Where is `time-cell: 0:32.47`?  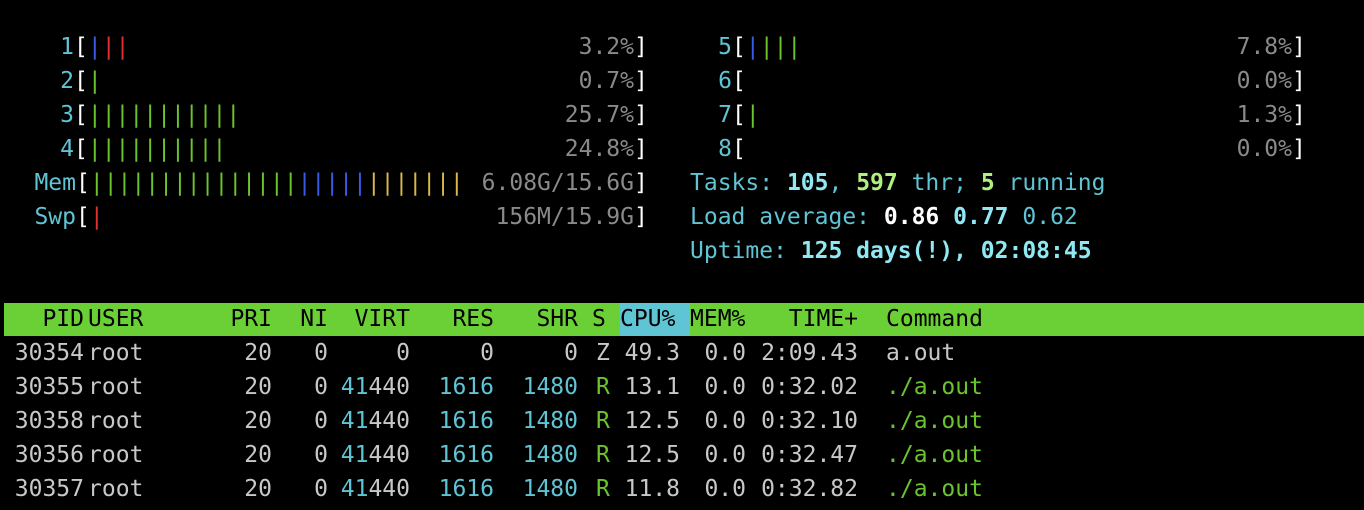 time-cell: 0:32.47 is located at coordinates (809, 455).